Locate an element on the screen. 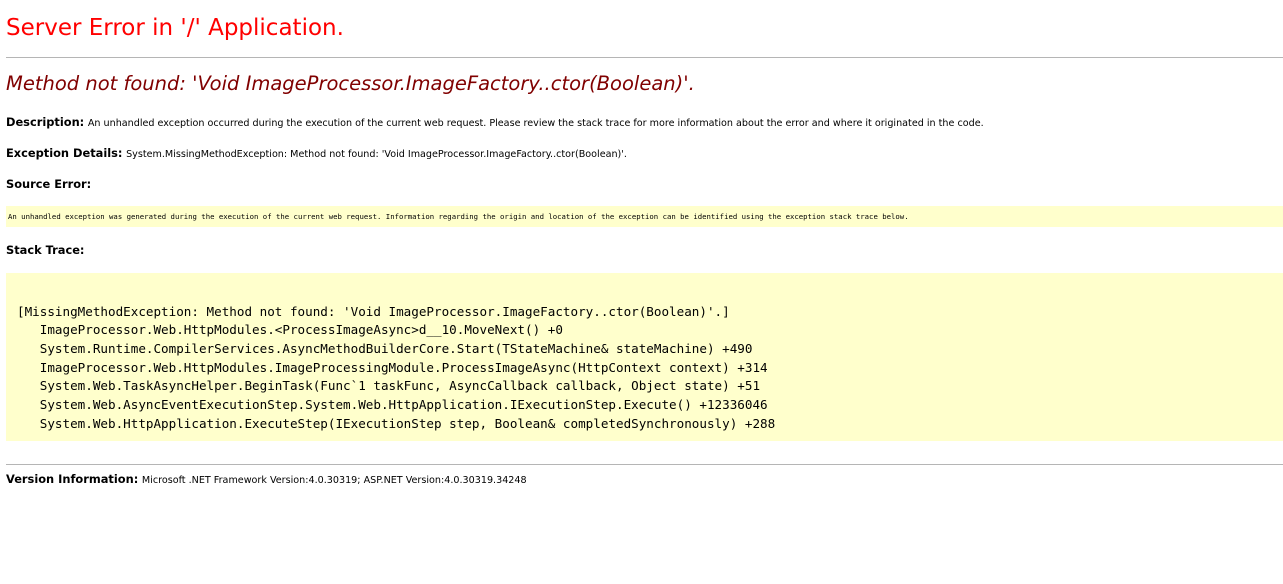 This screenshot has width=1283, height=584. source-error-heading: Source Error: is located at coordinates (48, 184).